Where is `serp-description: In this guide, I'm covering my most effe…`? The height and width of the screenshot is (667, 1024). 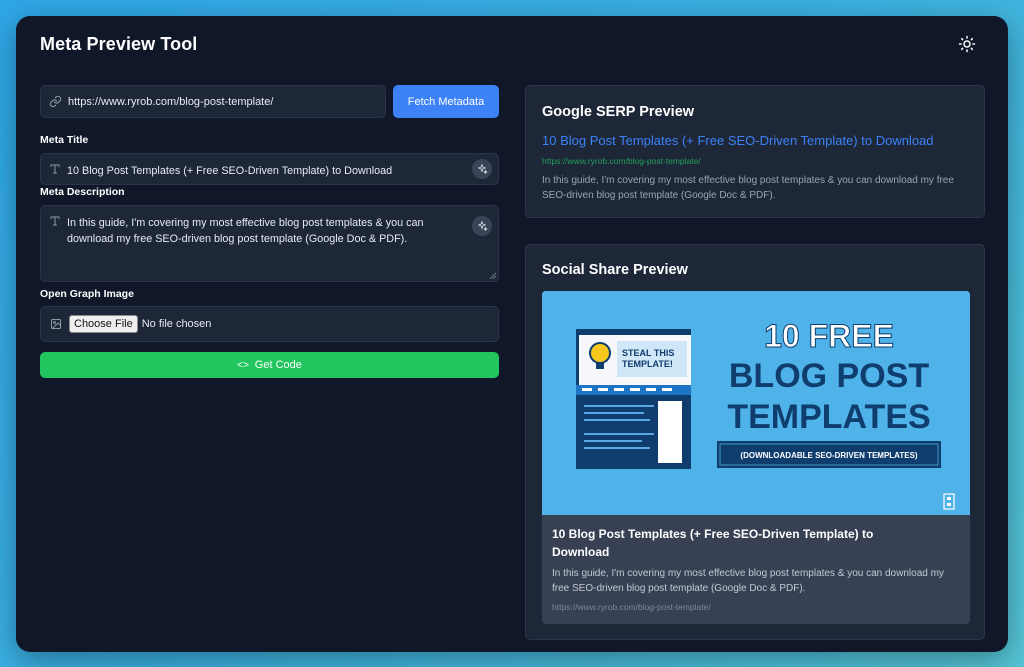 serp-description: In this guide, I'm covering my most effe… is located at coordinates (748, 188).